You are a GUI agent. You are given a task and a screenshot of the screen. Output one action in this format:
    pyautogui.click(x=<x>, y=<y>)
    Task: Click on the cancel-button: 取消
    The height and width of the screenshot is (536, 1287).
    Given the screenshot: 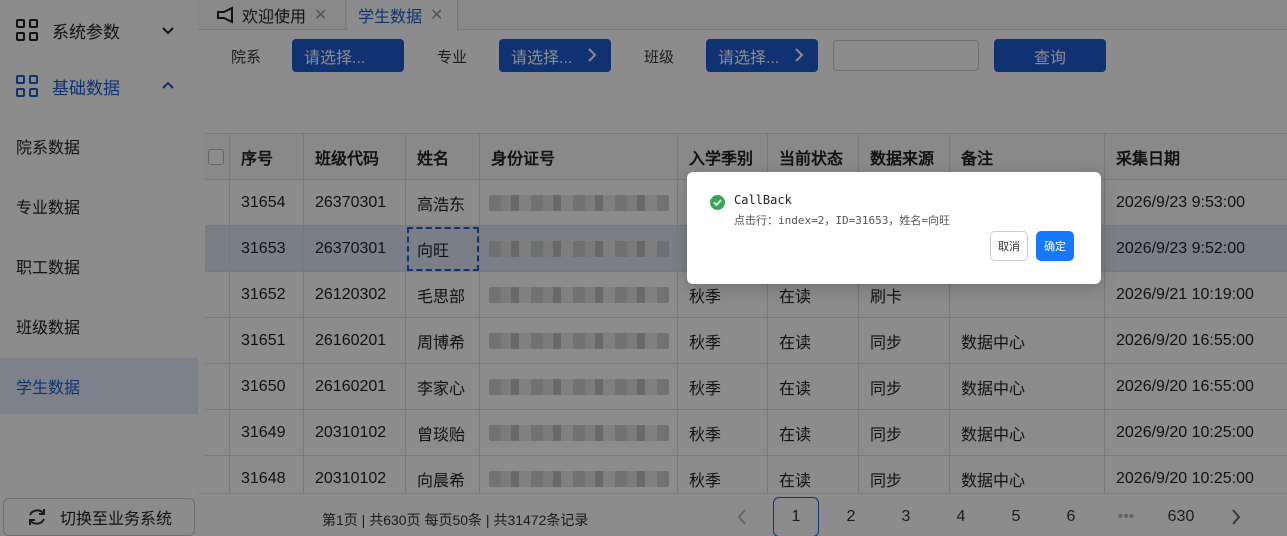 What is the action you would take?
    pyautogui.click(x=1009, y=246)
    